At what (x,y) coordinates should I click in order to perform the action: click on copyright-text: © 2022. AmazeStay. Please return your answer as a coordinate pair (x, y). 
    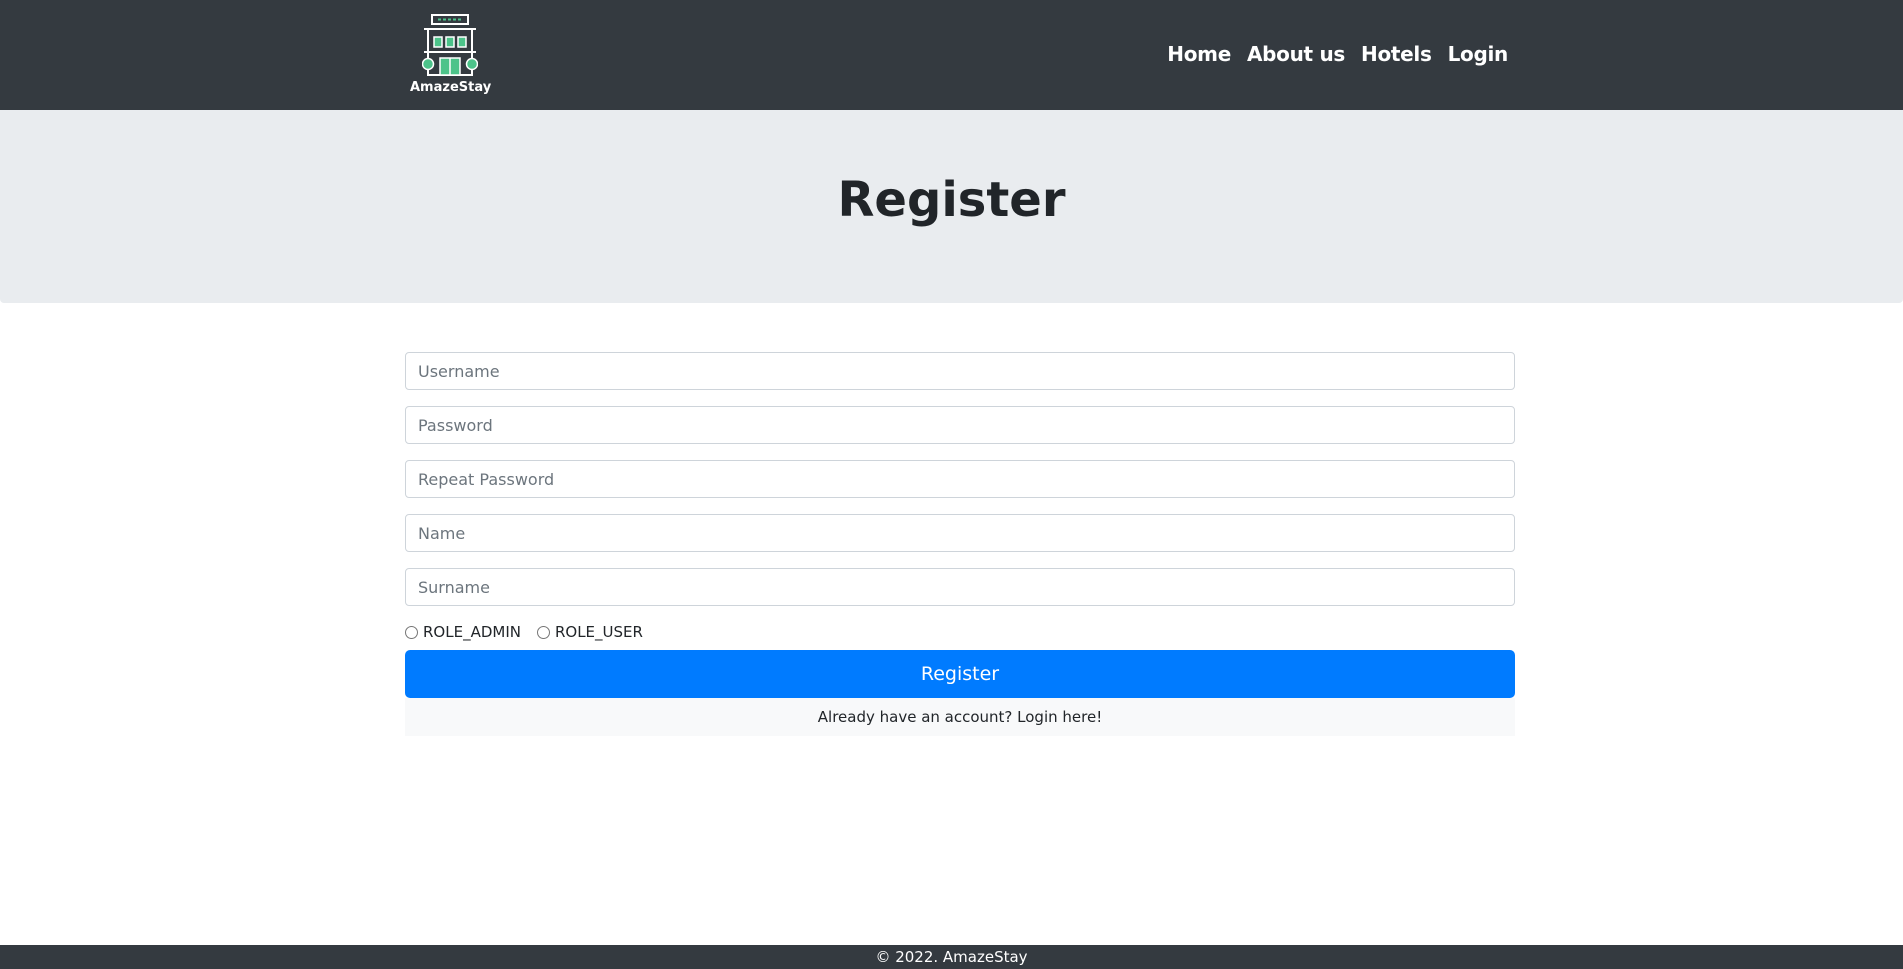
    Looking at the image, I should click on (951, 957).